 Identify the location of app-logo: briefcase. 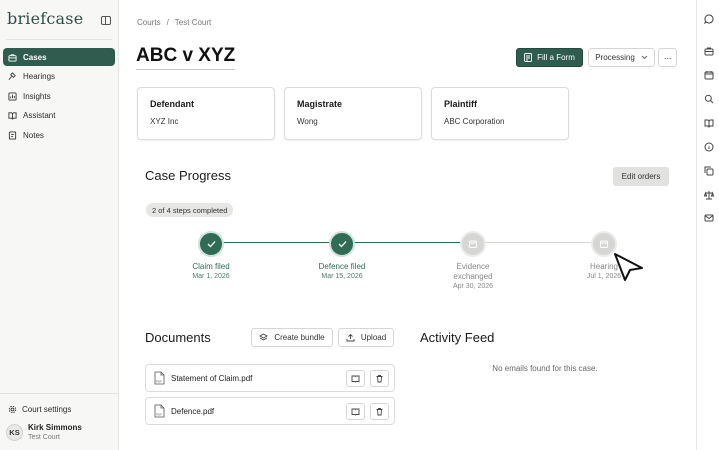
(45, 18).